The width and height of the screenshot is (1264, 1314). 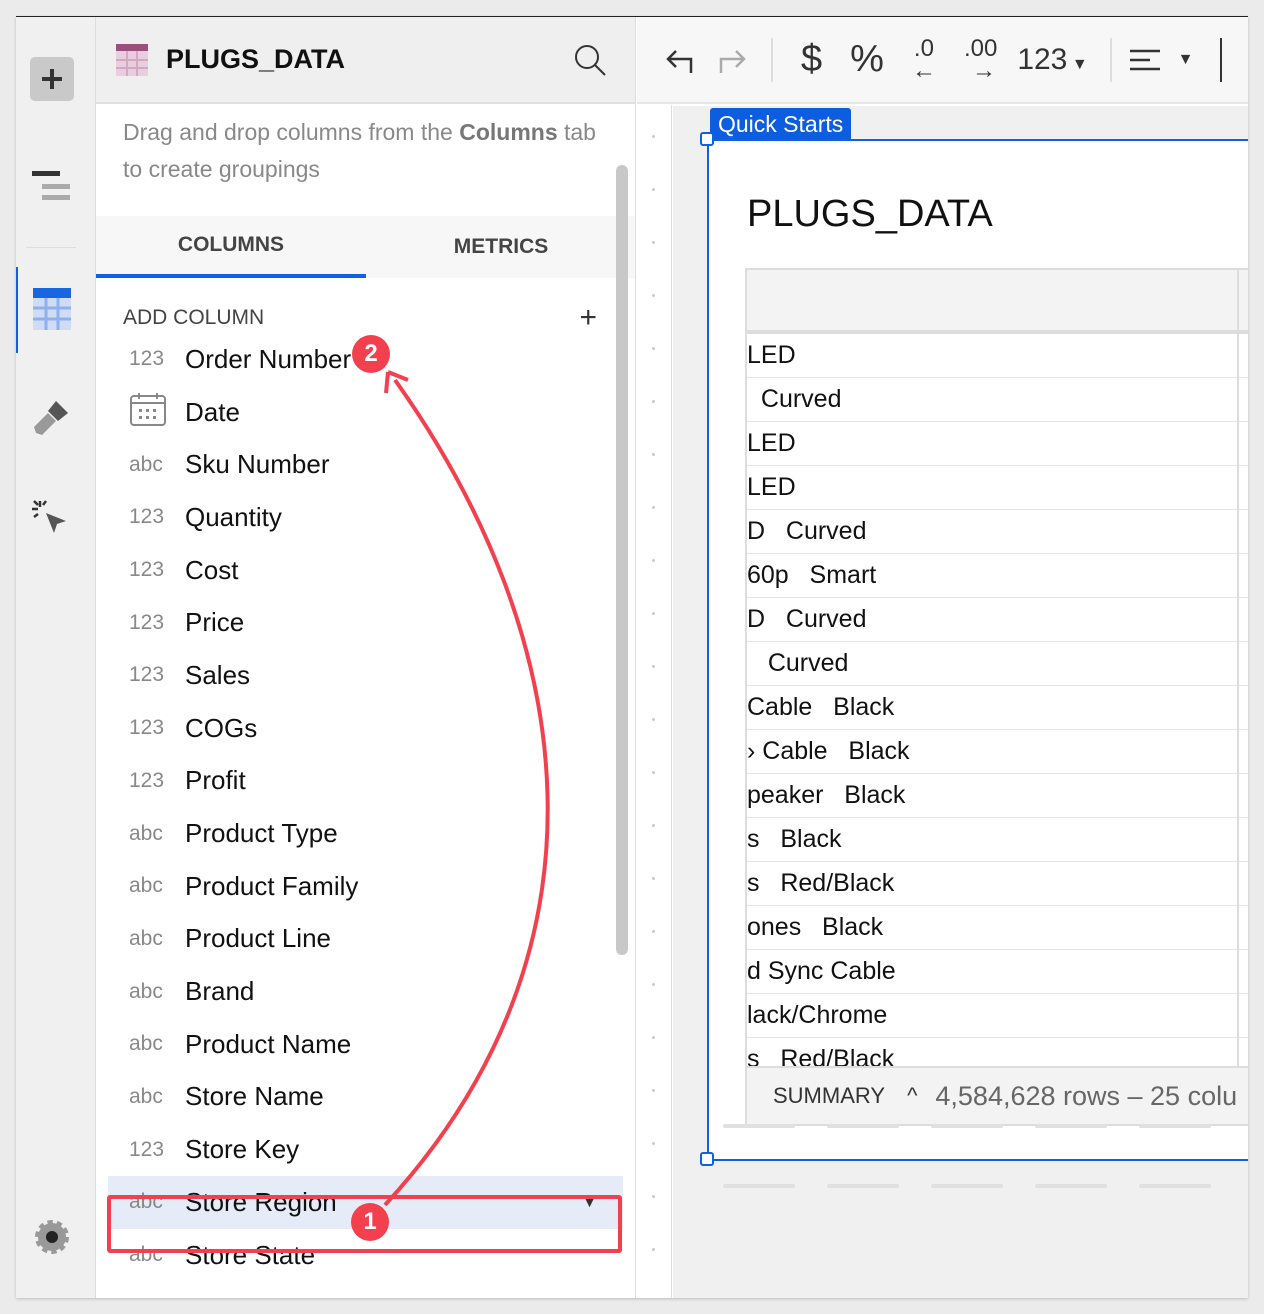 What do you see at coordinates (466, 788) in the screenshot?
I see `drag-arrow` at bounding box center [466, 788].